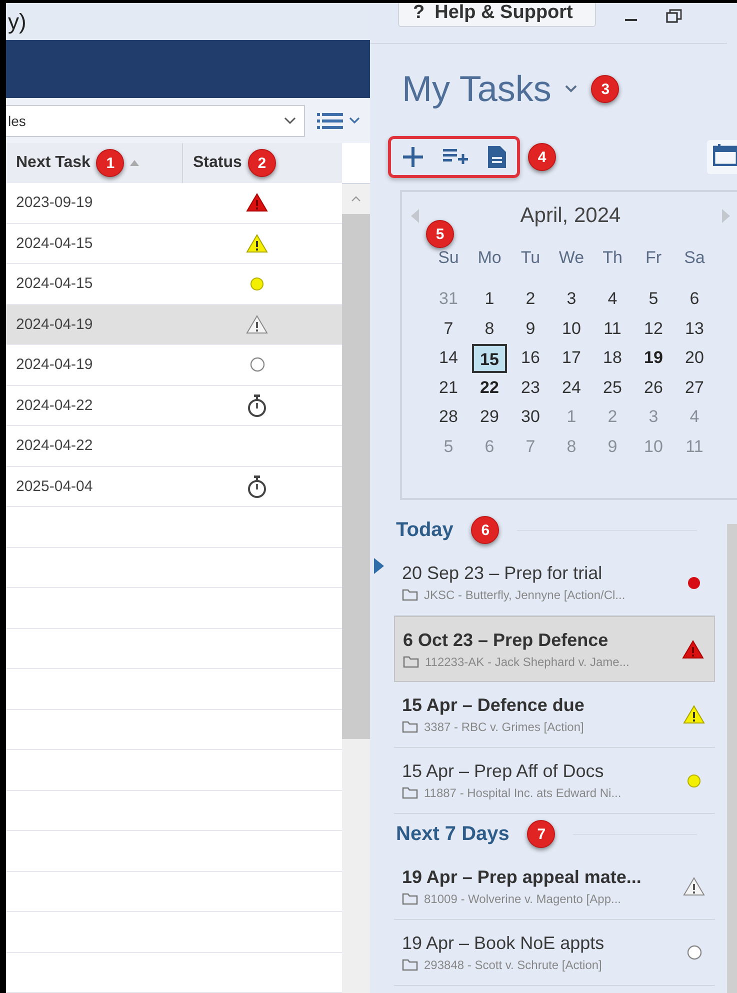 The width and height of the screenshot is (737, 993). I want to click on calendar-day: 11, so click(612, 328).